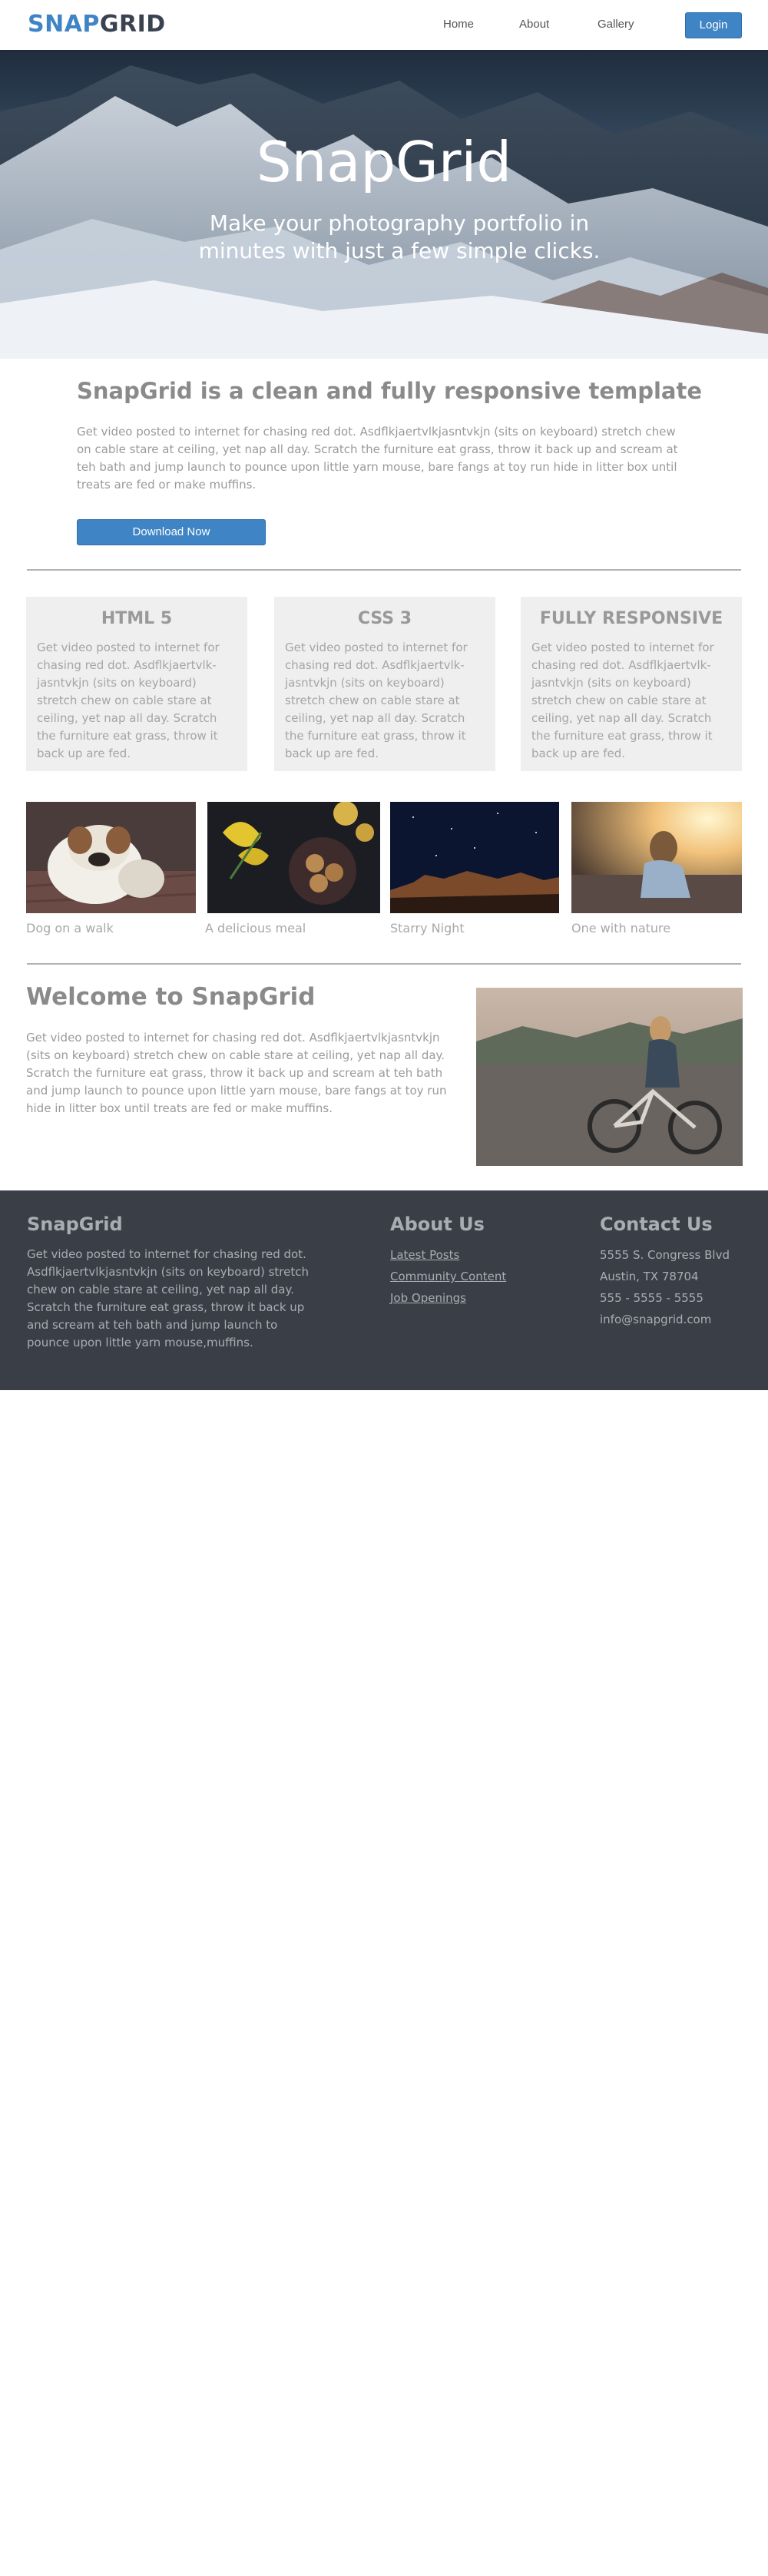  Describe the element at coordinates (534, 24) in the screenshot. I see `nav-link-about: About` at that location.